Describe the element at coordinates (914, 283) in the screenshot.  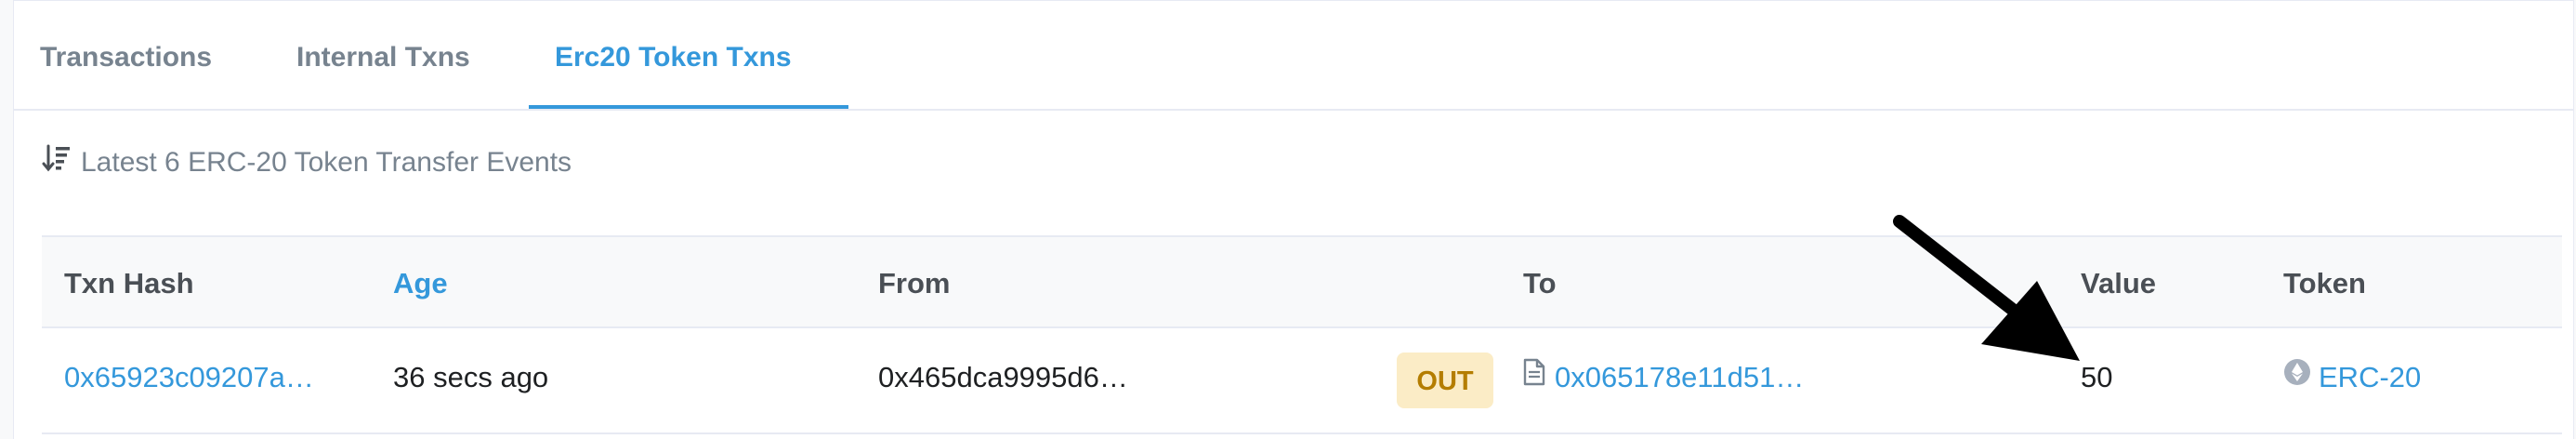
I see `header-from: From` at that location.